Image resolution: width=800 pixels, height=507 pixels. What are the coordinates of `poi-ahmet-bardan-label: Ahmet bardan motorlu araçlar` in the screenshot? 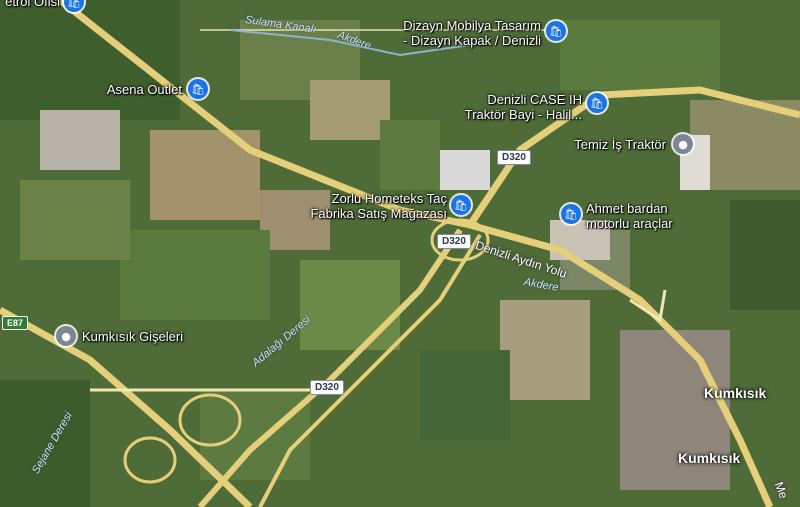 It's located at (629, 216).